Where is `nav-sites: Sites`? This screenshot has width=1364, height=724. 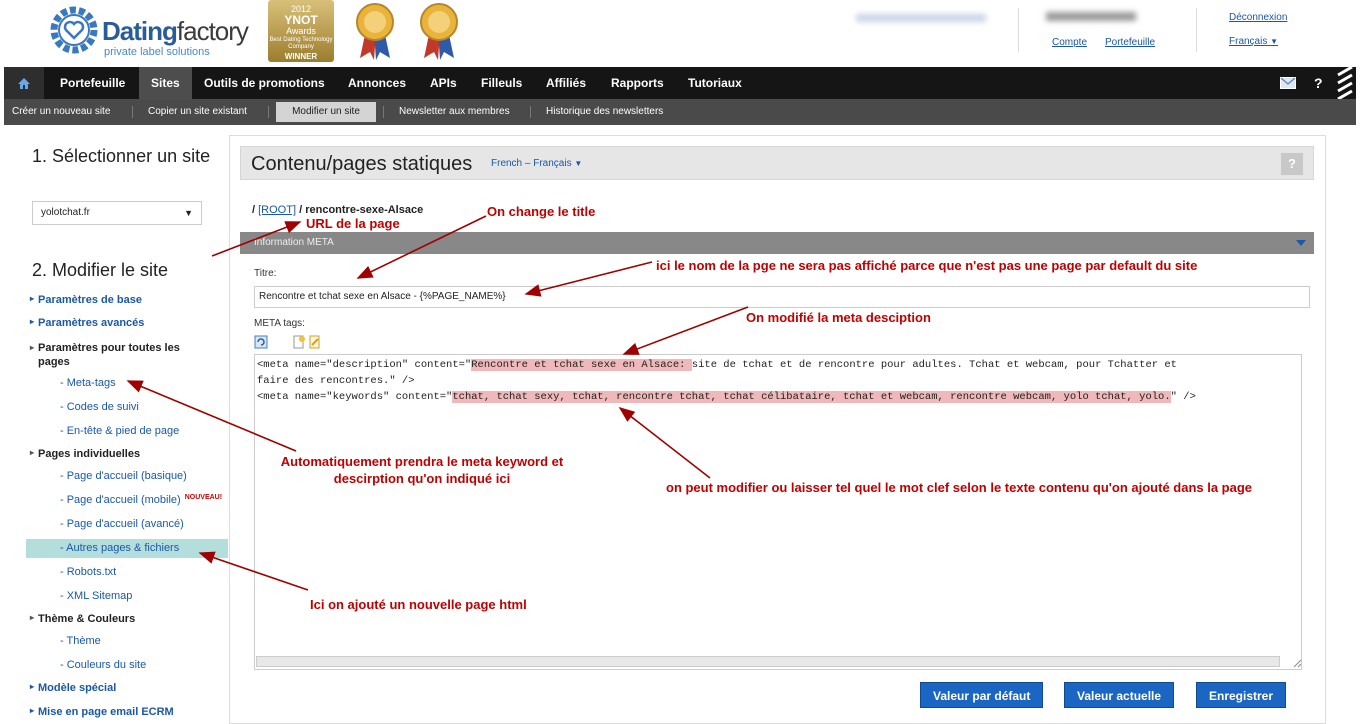 nav-sites: Sites is located at coordinates (165, 83).